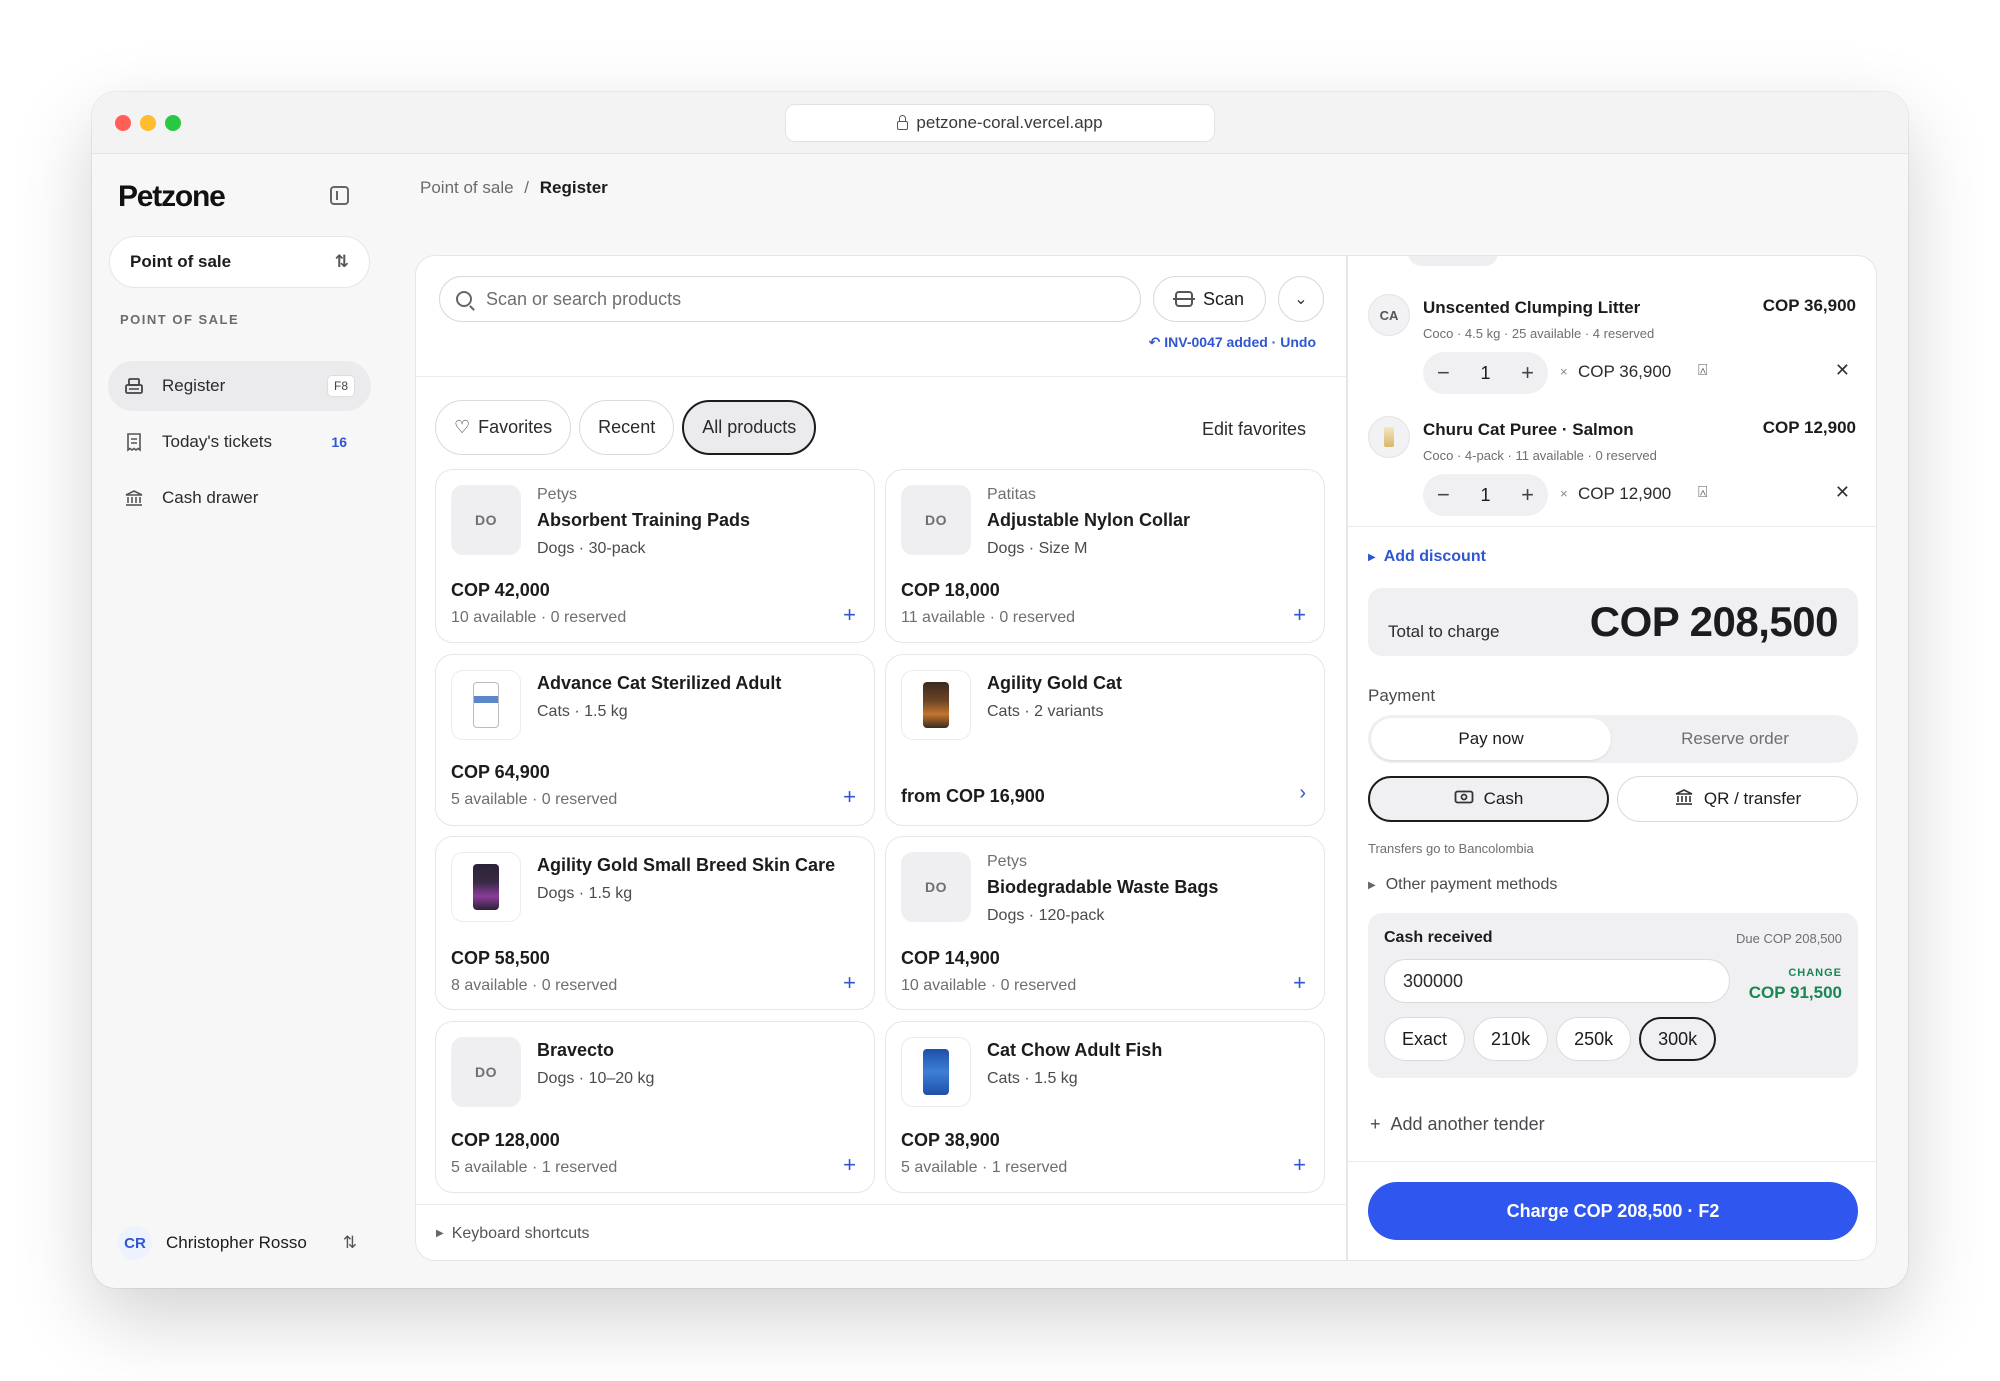 The image size is (2000, 1381). Describe the element at coordinates (1054, 683) in the screenshot. I see `product-name: Agility Gold Cat` at that location.